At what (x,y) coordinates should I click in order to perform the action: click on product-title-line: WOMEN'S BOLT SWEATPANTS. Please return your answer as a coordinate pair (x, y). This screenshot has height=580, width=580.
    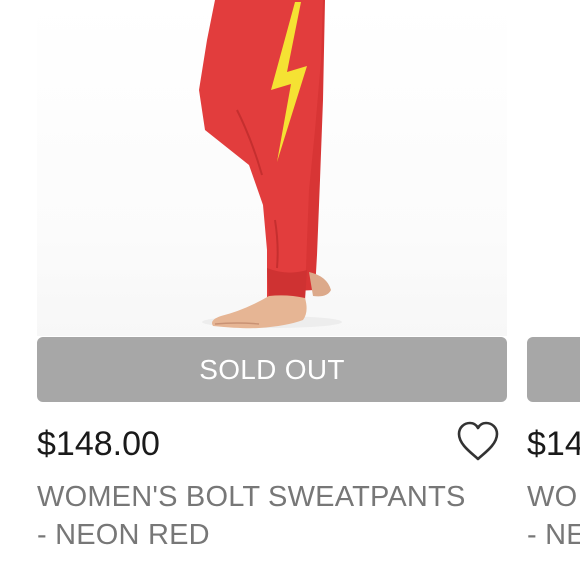
    Looking at the image, I should click on (251, 497).